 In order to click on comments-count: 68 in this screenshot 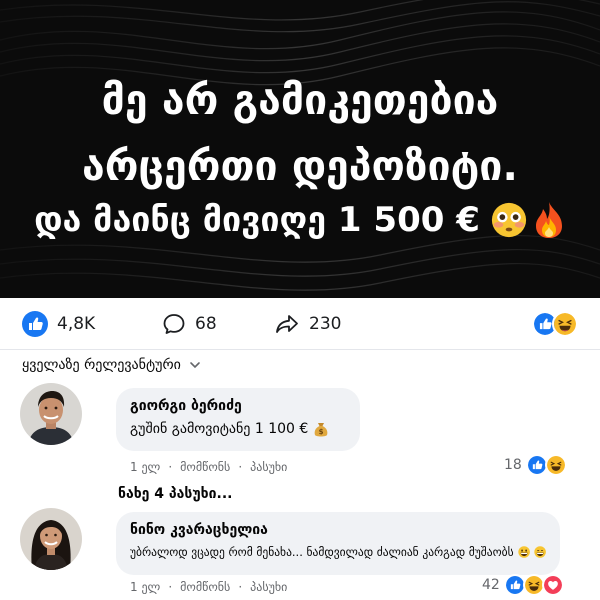, I will do `click(218, 324)`.